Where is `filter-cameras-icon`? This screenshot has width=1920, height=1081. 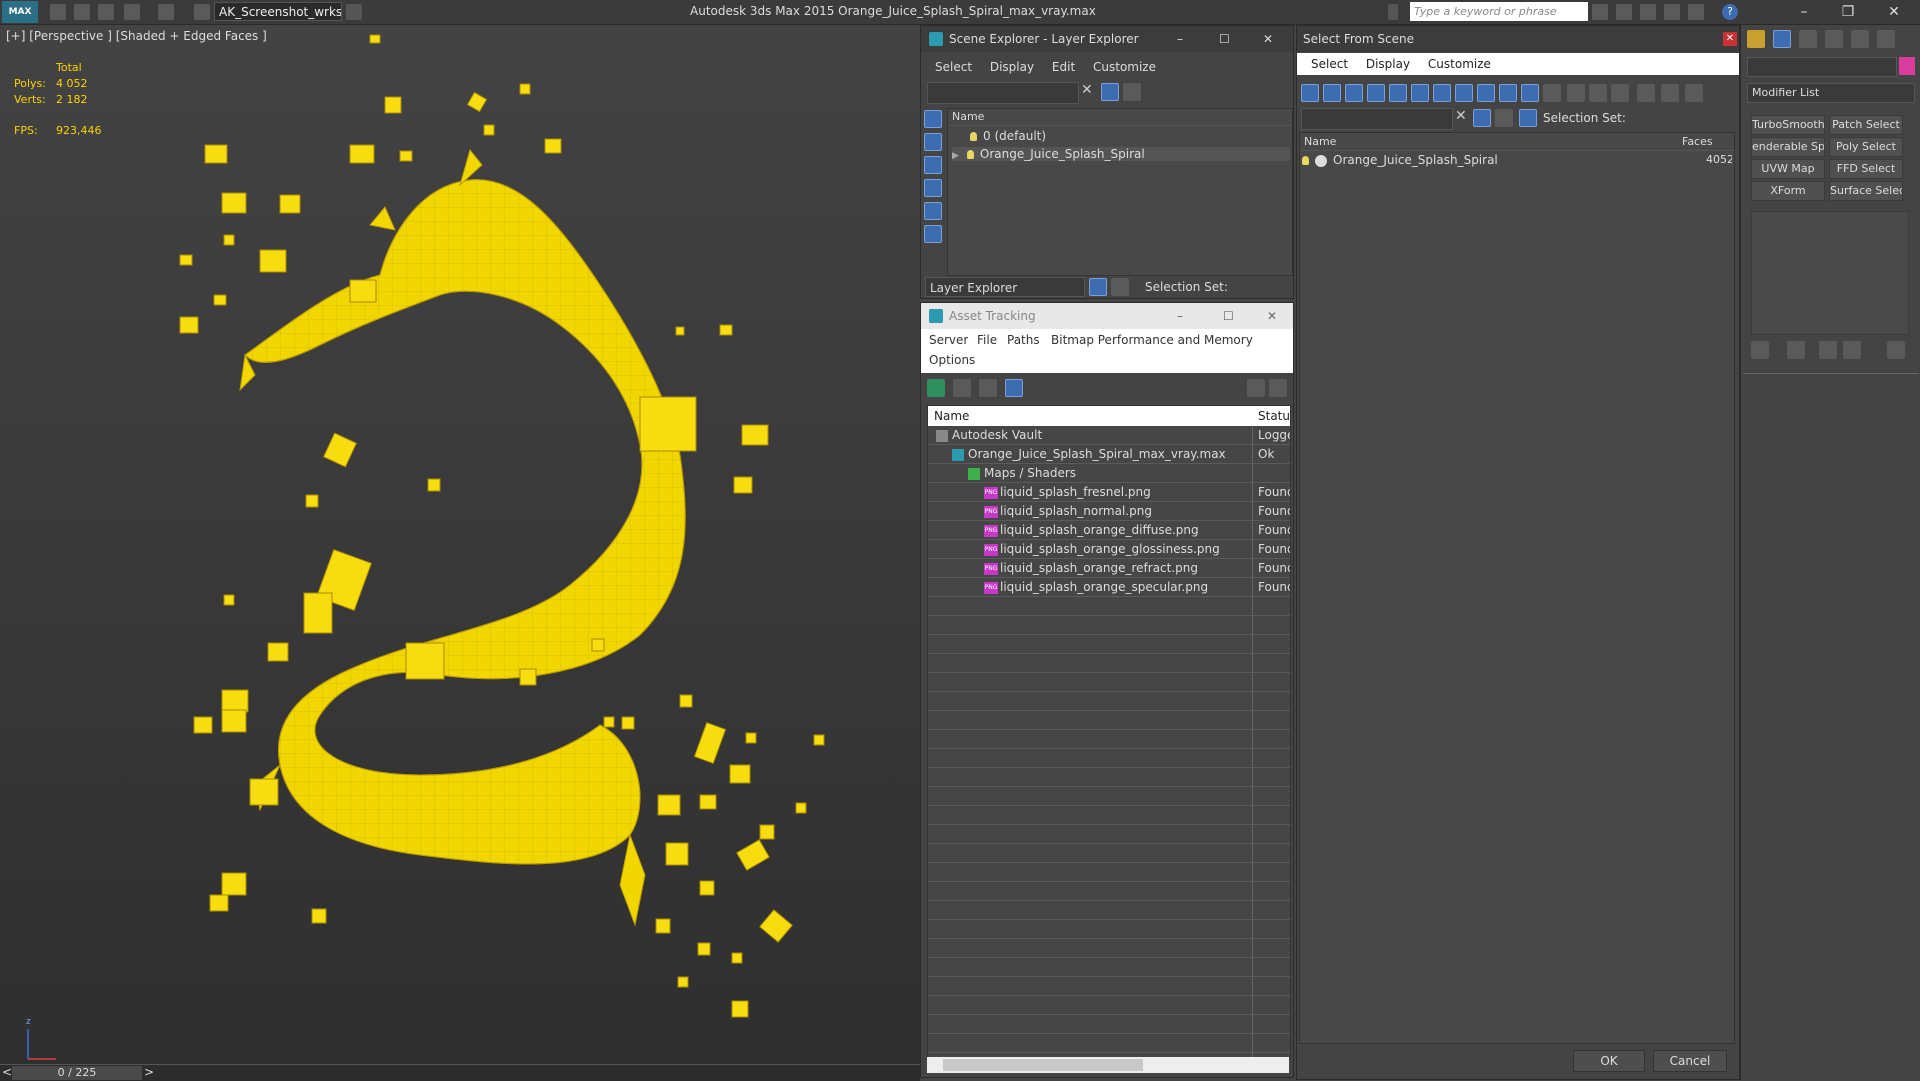
filter-cameras-icon is located at coordinates (1376, 93).